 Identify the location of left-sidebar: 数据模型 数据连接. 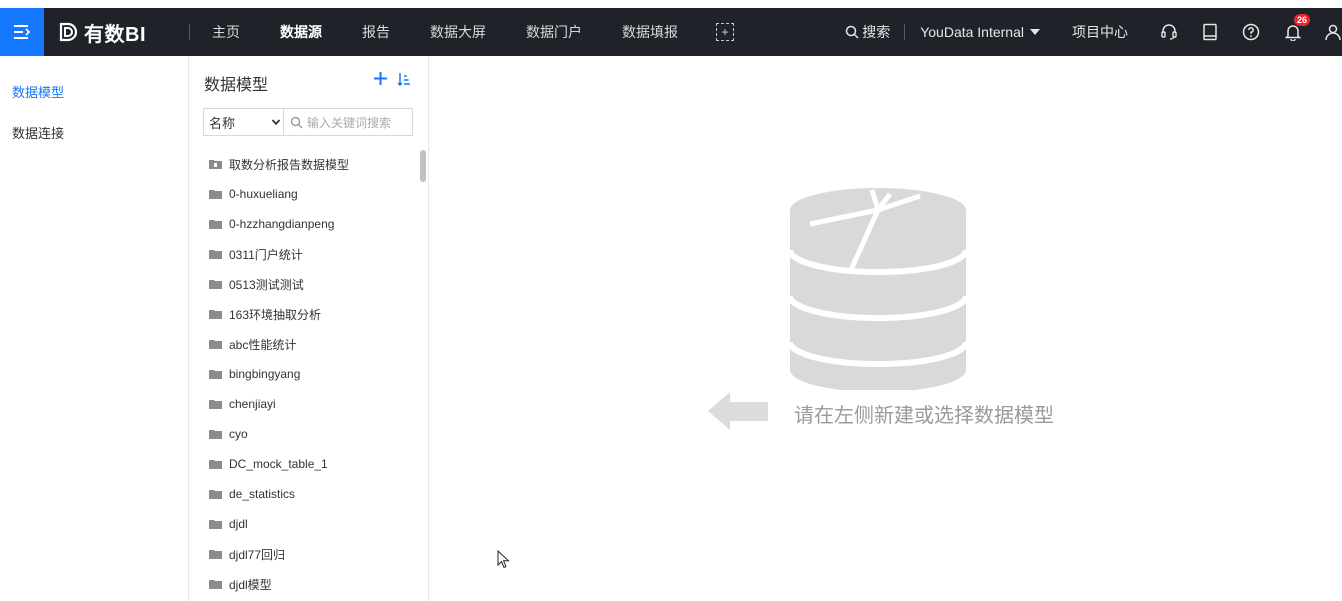
(94, 328).